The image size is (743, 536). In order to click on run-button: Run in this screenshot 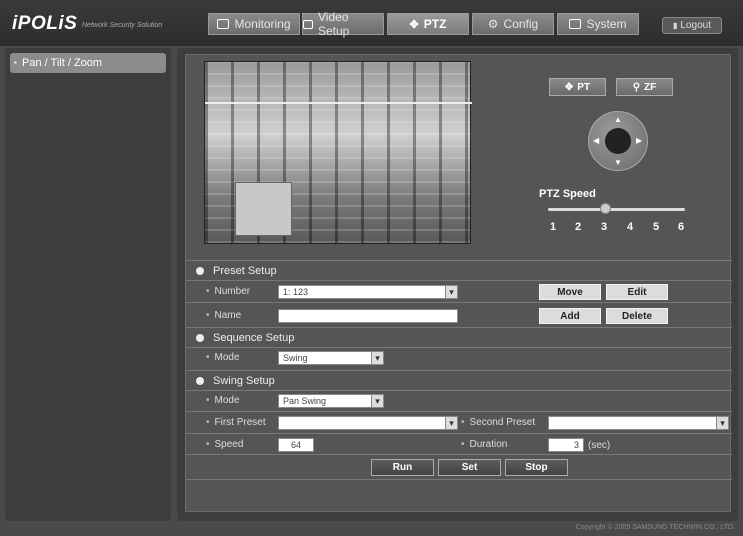, I will do `click(402, 467)`.